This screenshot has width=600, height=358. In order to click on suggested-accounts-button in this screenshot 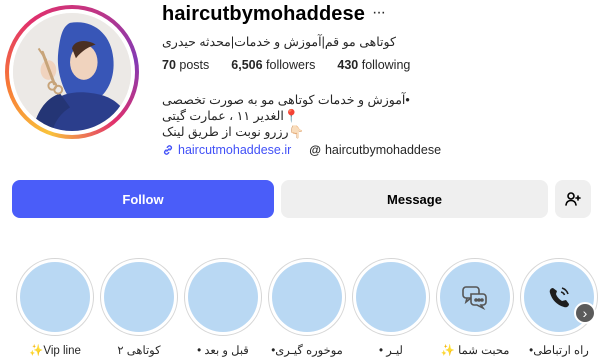, I will do `click(573, 199)`.